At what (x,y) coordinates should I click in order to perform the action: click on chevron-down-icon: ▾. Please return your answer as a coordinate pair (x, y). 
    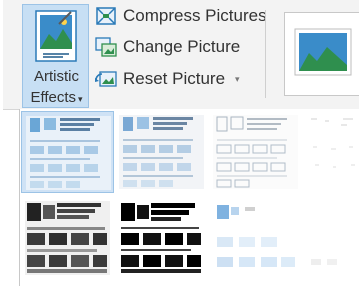
    Looking at the image, I should click on (80, 99).